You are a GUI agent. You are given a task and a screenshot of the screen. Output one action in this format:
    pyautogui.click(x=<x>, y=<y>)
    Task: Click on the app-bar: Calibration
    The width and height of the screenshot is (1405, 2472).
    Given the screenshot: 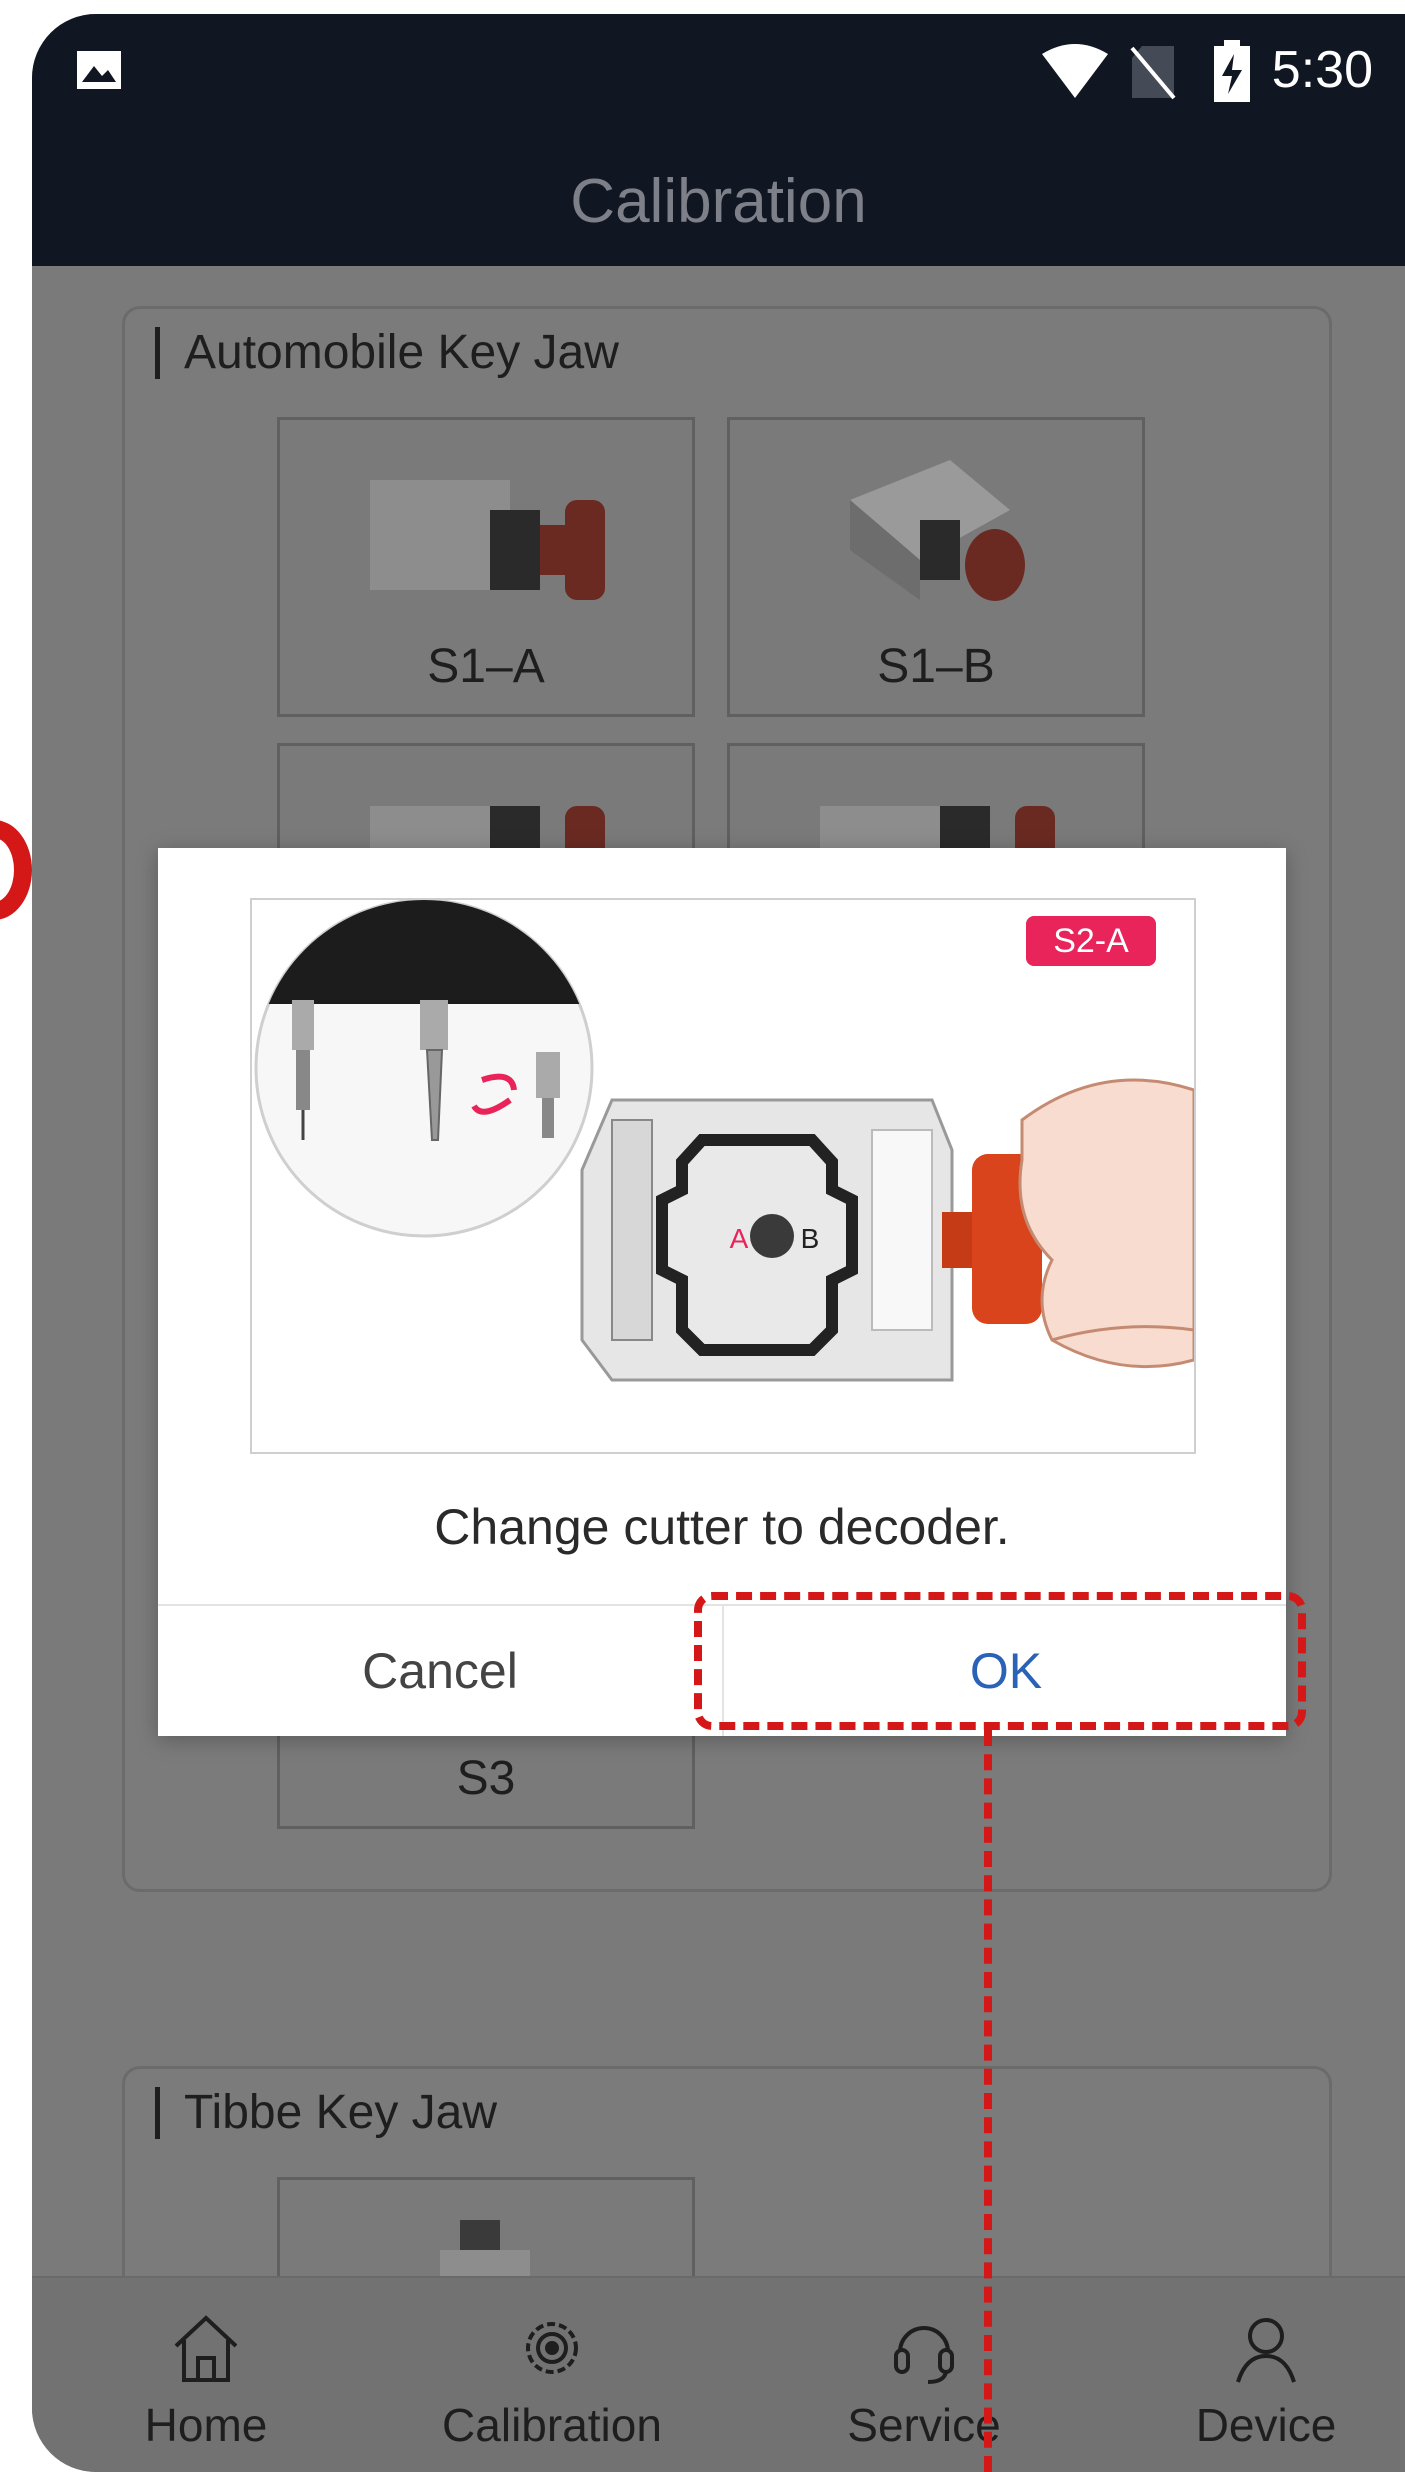 What is the action you would take?
    pyautogui.click(x=718, y=200)
    